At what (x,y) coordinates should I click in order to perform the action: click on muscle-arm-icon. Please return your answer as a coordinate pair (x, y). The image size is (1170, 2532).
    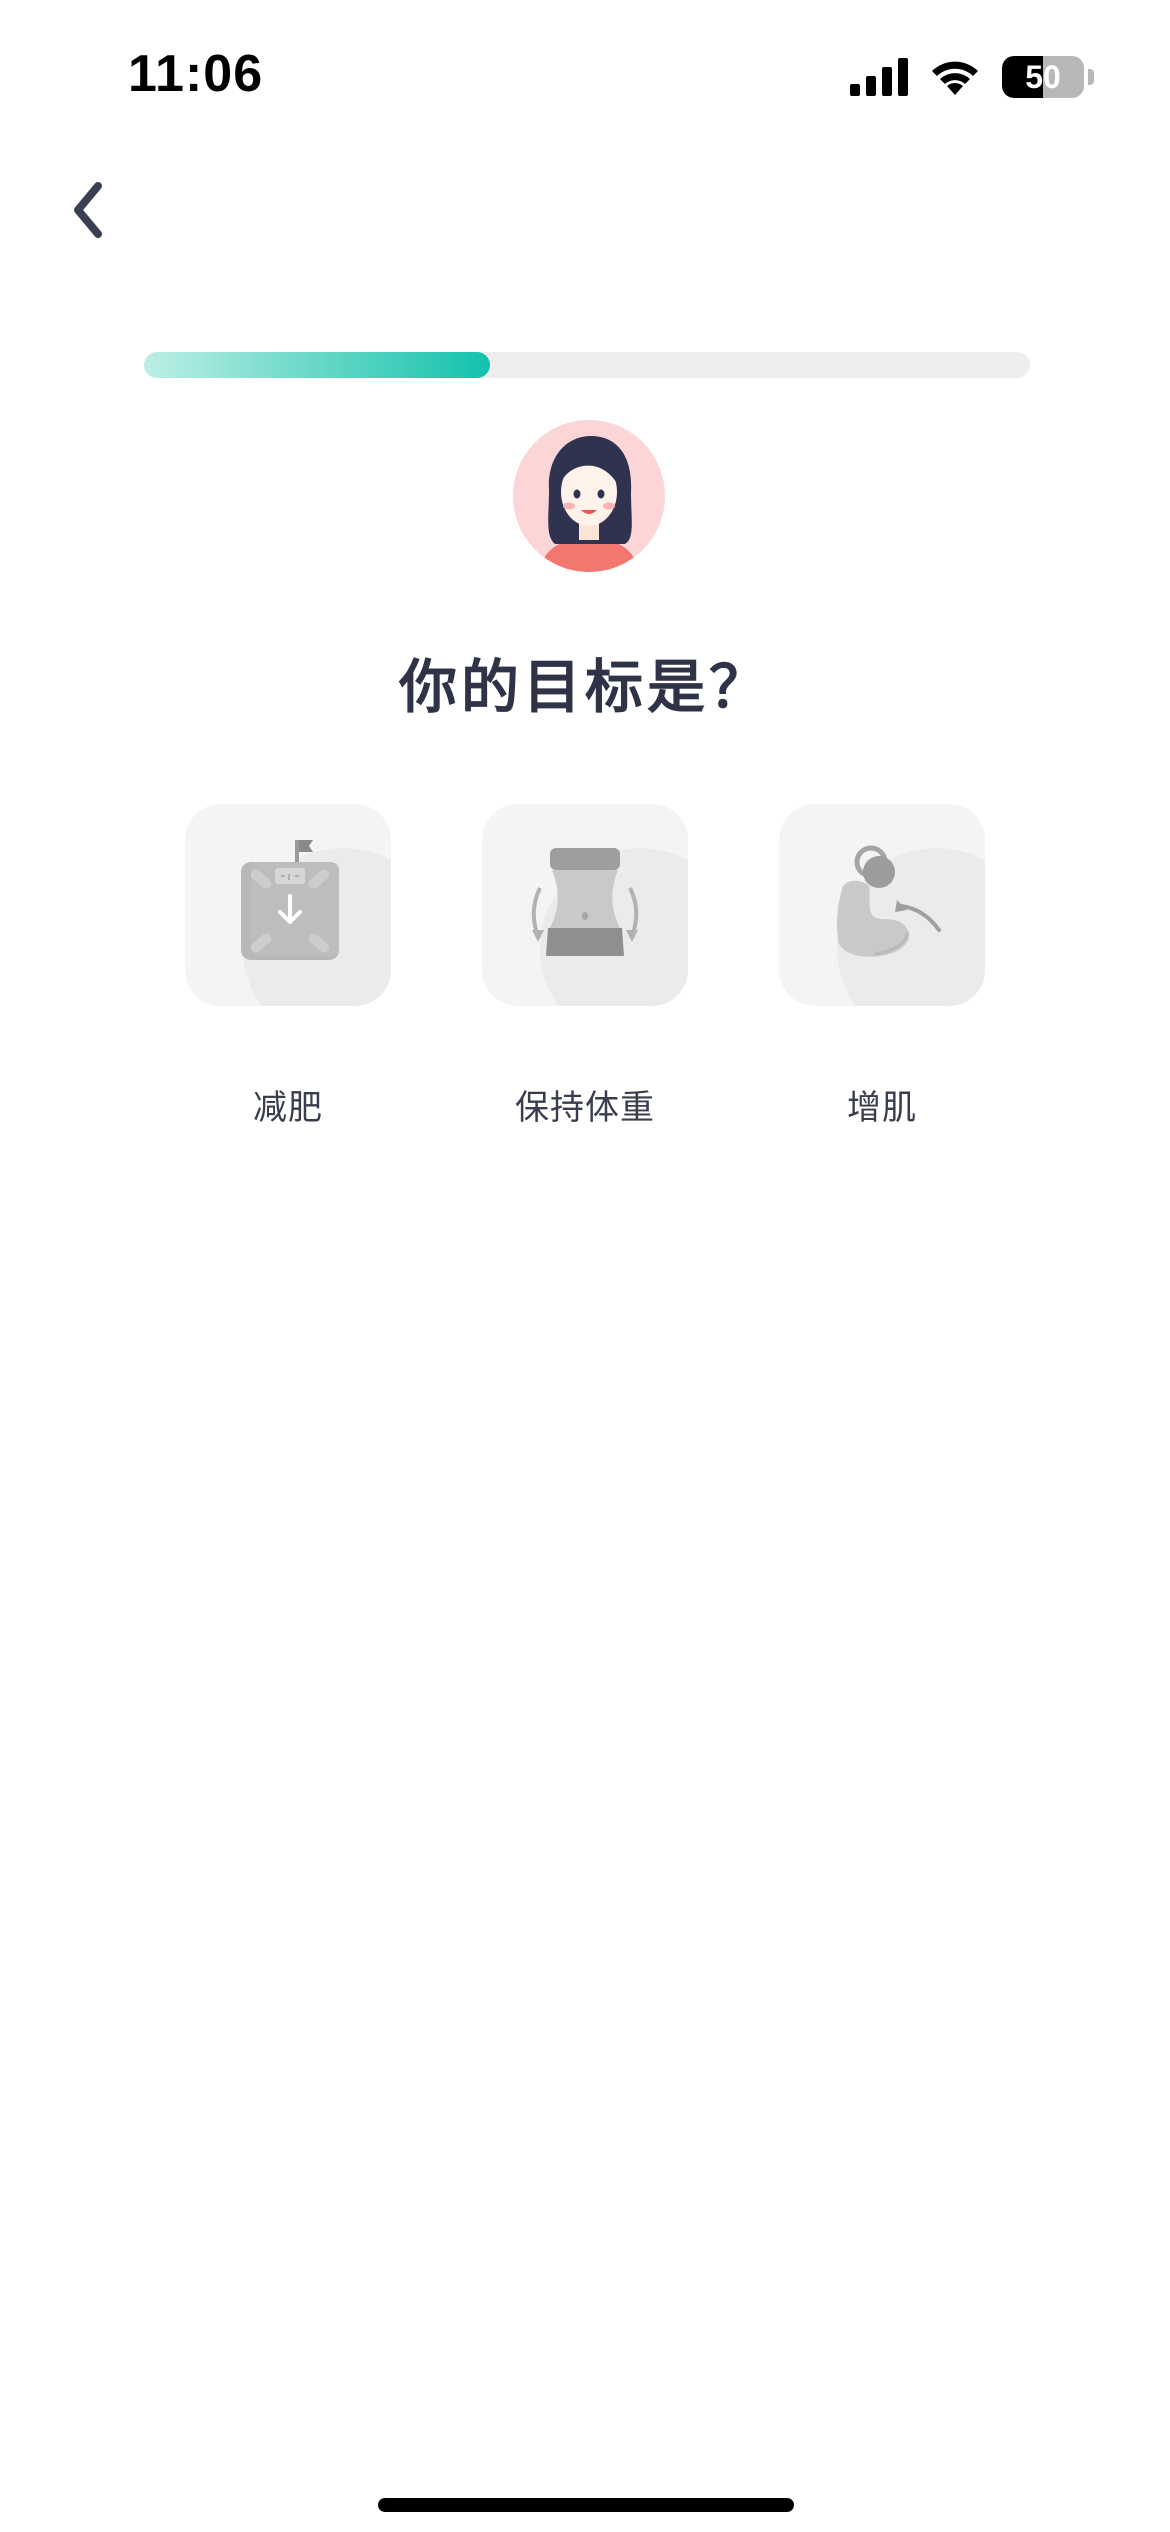
    Looking at the image, I should click on (888, 901).